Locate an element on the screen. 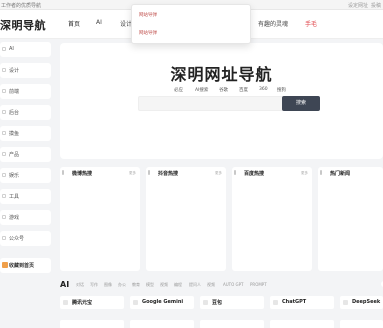 Image resolution: width=383 pixels, height=328 pixels. tool-name: 豆包 is located at coordinates (217, 303).